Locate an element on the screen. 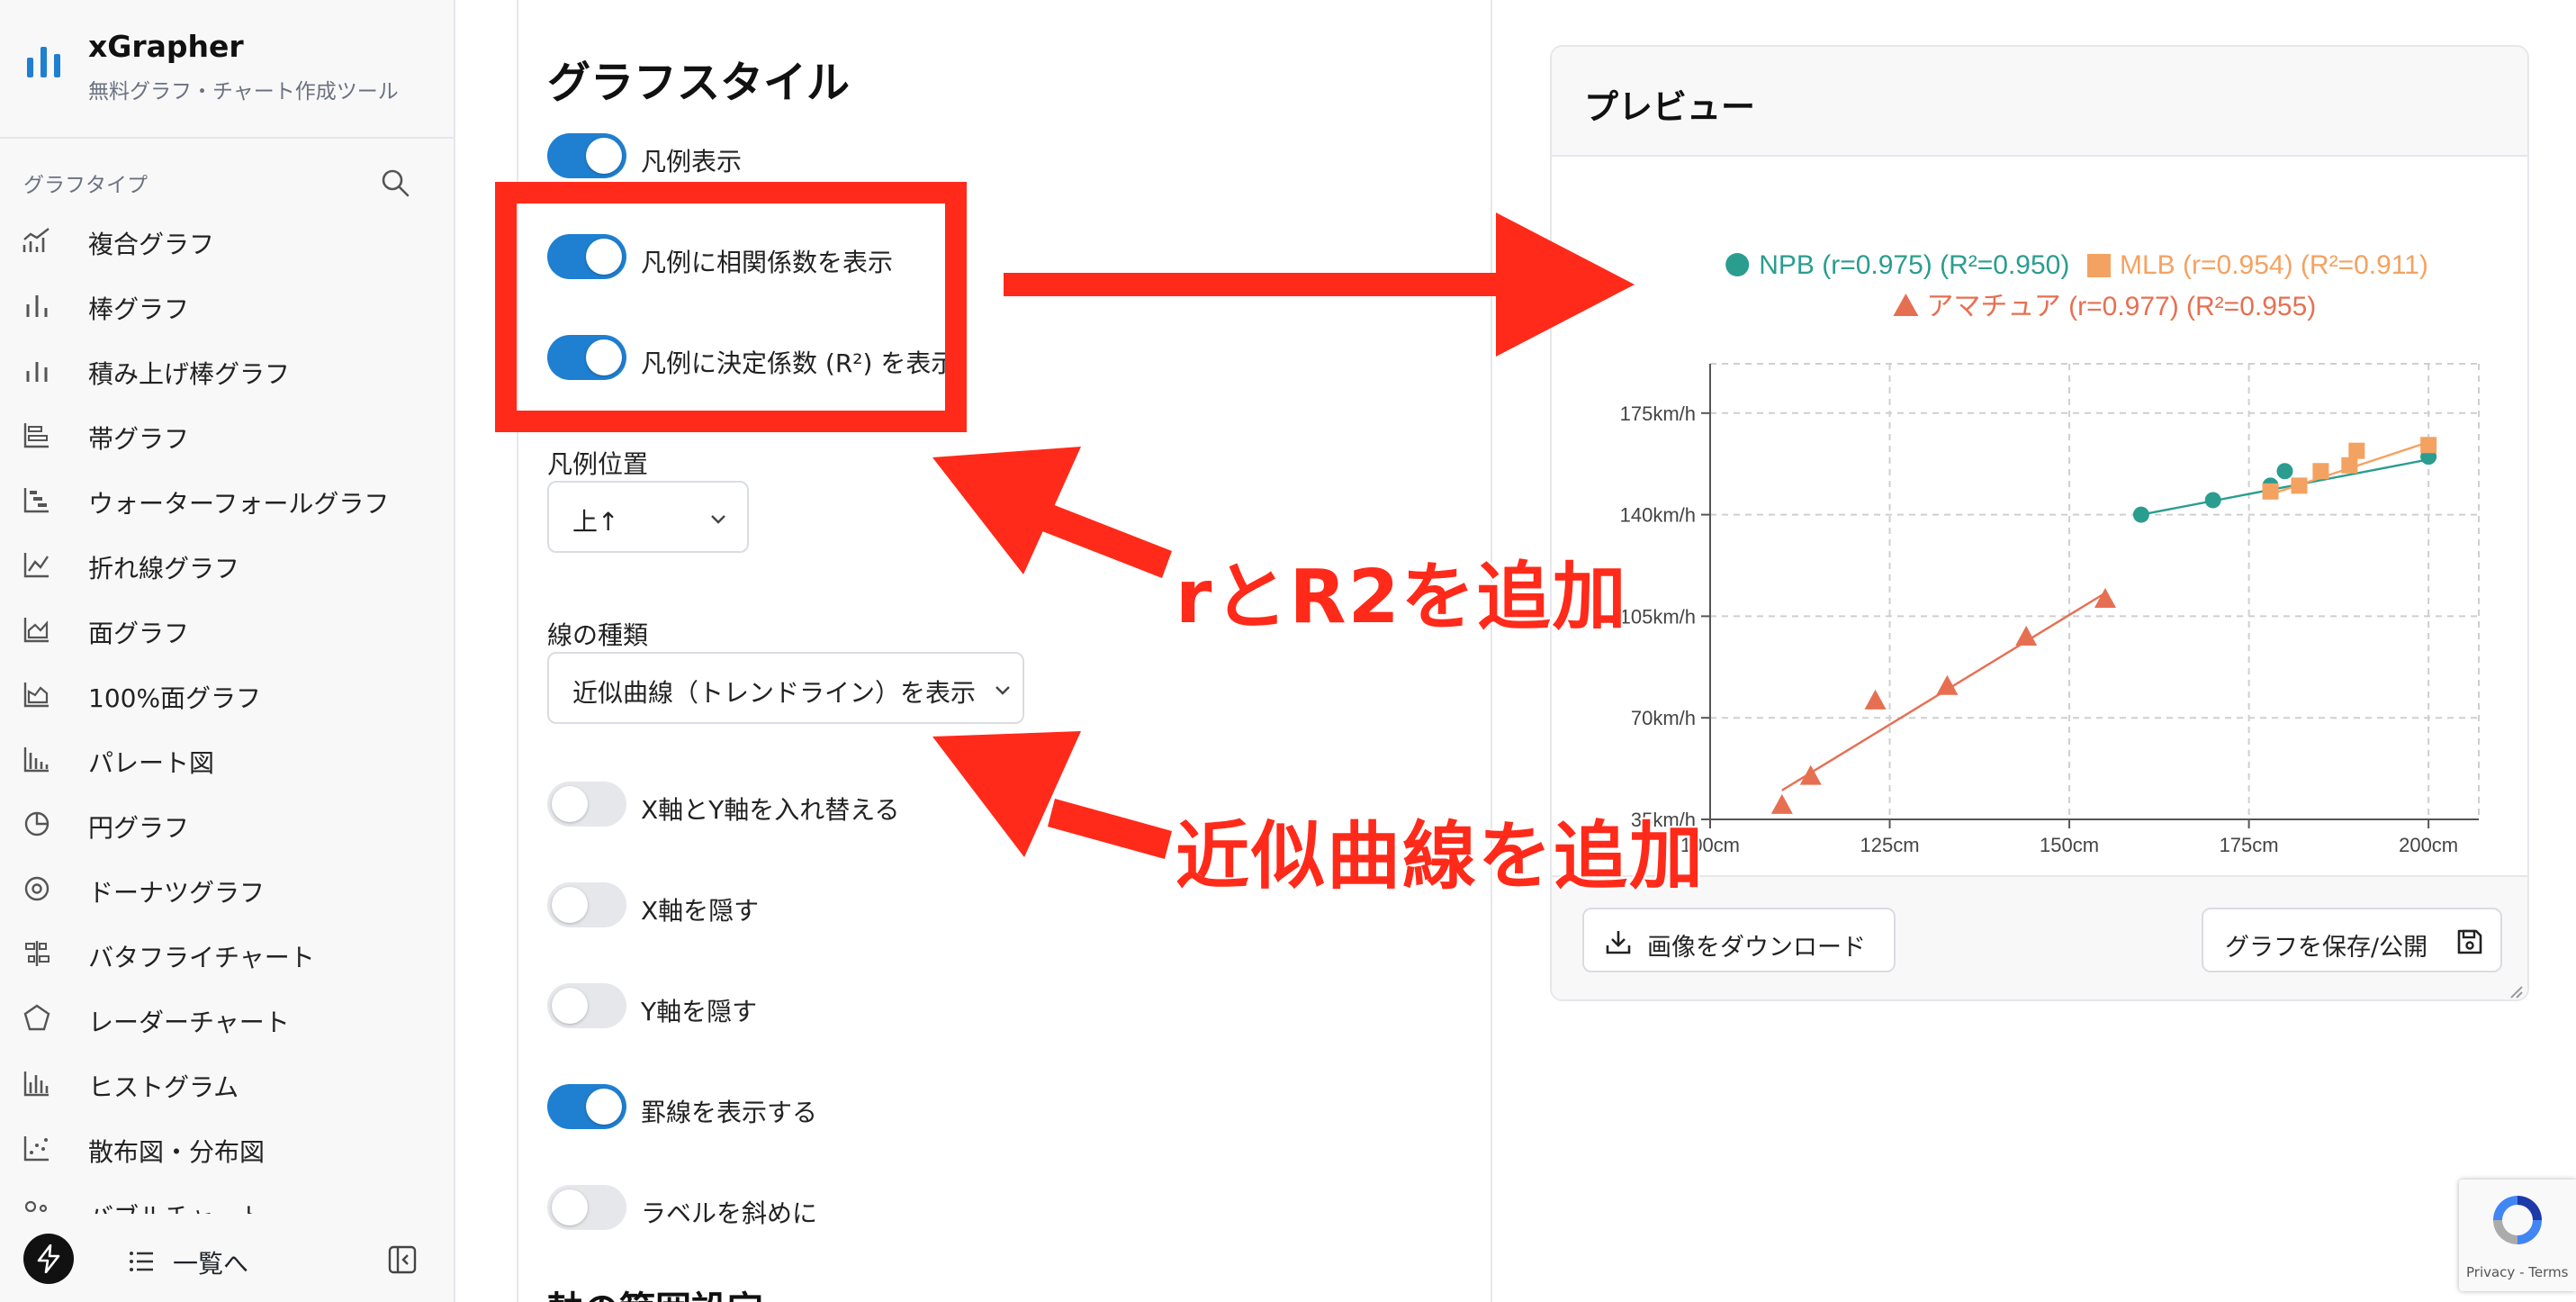  search-icon is located at coordinates (395, 182).